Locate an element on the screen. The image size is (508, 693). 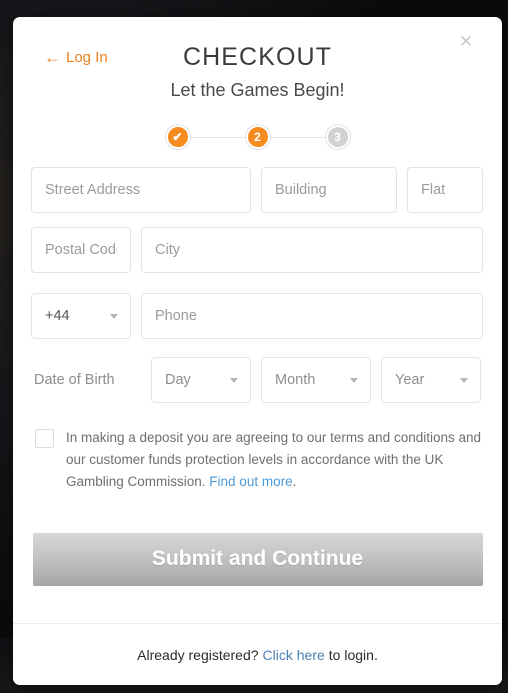
street-address-input is located at coordinates (141, 190).